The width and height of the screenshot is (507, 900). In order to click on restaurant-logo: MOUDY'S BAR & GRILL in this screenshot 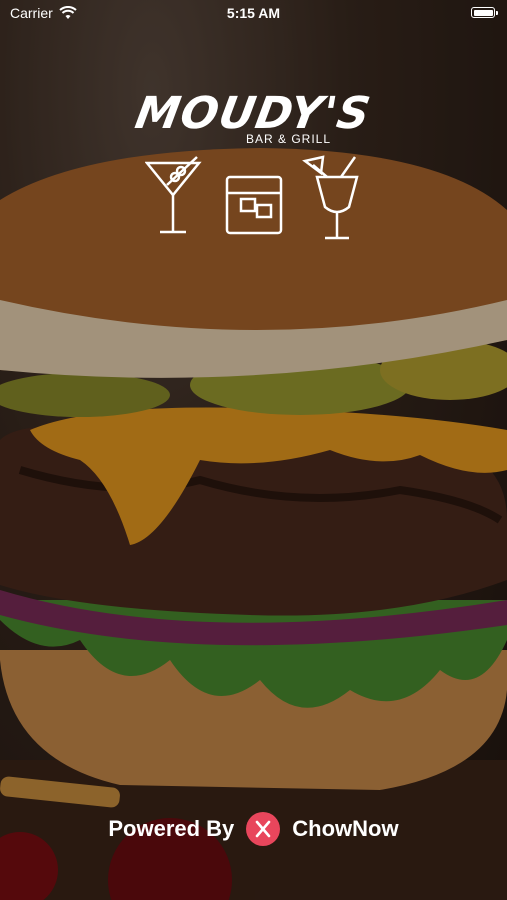, I will do `click(253, 117)`.